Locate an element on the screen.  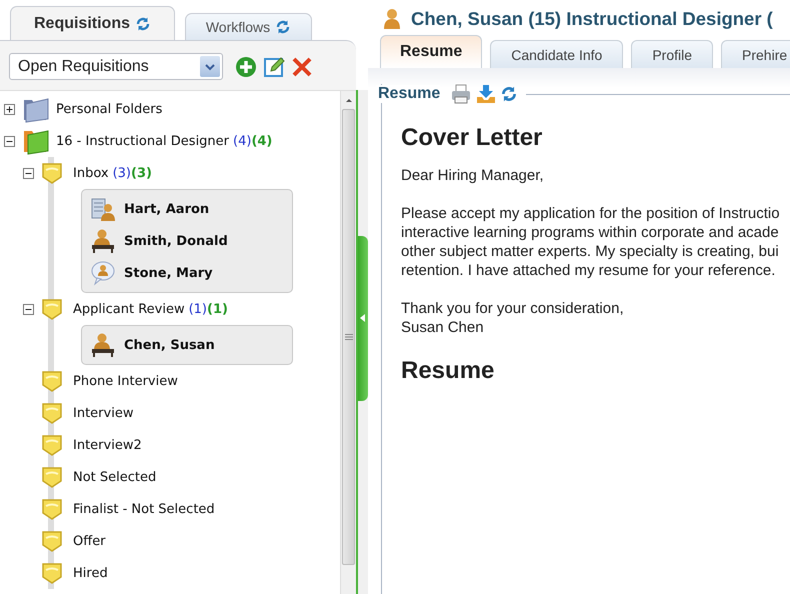
tree-item: Applicant Review is located at coordinates (129, 309).